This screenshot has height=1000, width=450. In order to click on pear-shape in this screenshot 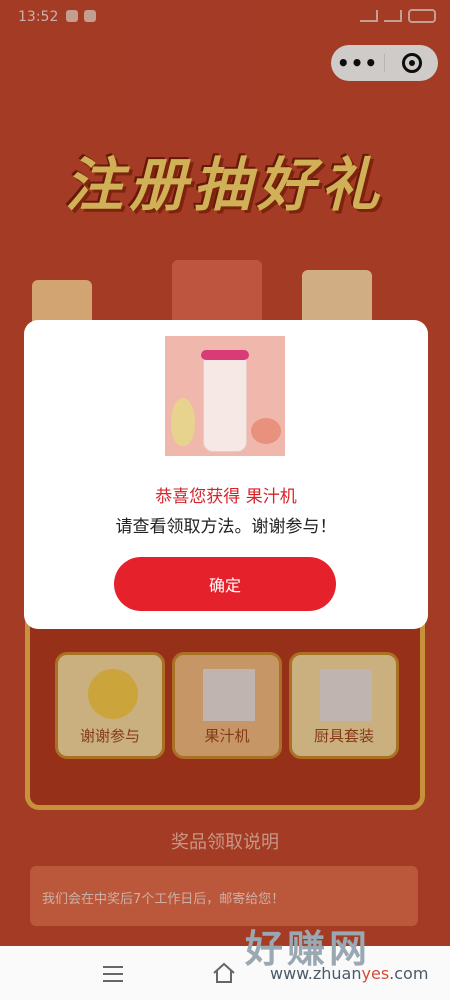, I will do `click(183, 422)`.